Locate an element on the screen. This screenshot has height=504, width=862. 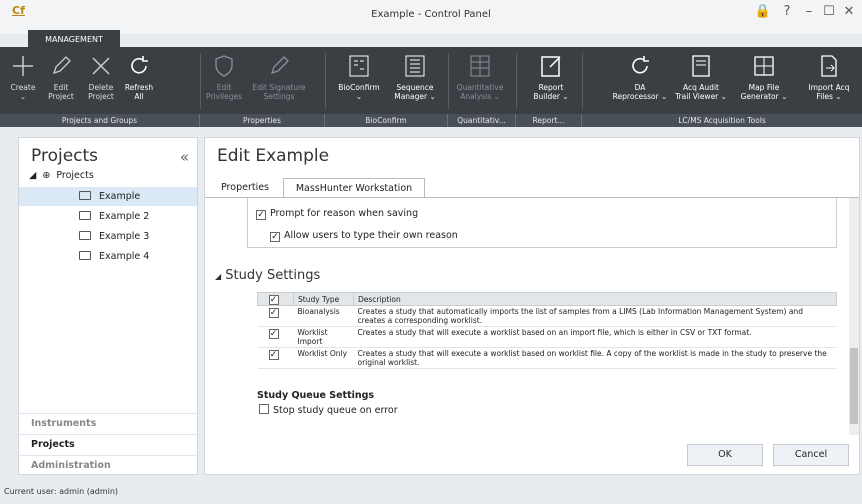
nav-administration: Administration is located at coordinates (108, 464).